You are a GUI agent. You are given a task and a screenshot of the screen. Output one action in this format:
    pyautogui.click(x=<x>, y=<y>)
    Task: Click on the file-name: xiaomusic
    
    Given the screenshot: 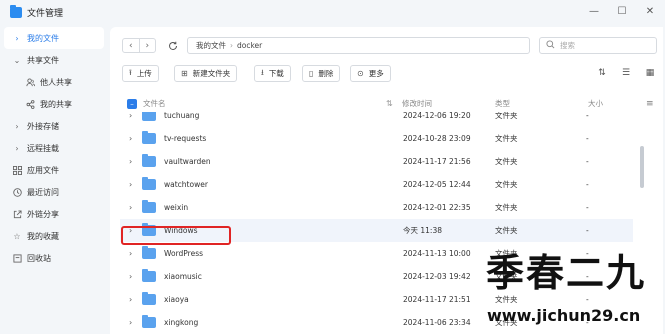 What is the action you would take?
    pyautogui.click(x=183, y=276)
    